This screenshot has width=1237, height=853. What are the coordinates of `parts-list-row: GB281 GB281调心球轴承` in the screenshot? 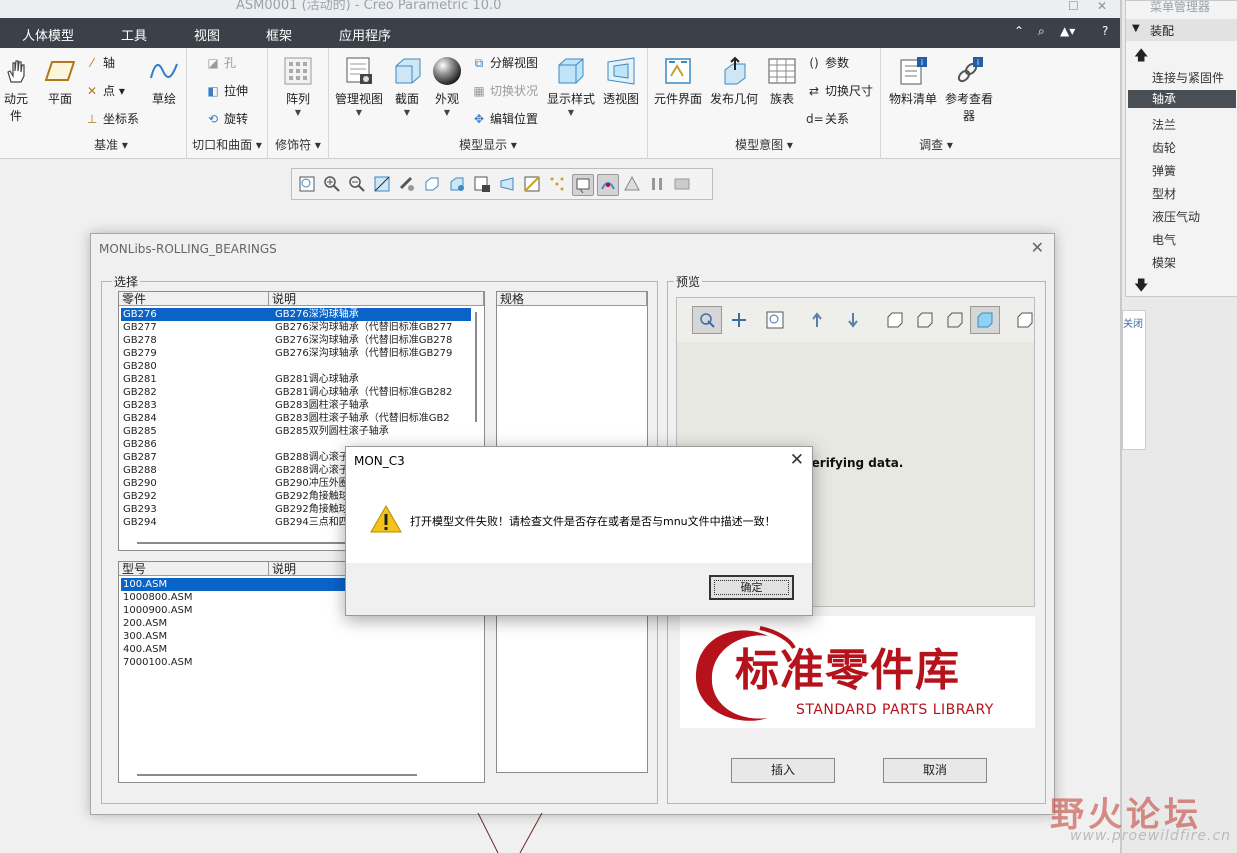 It's located at (296, 379).